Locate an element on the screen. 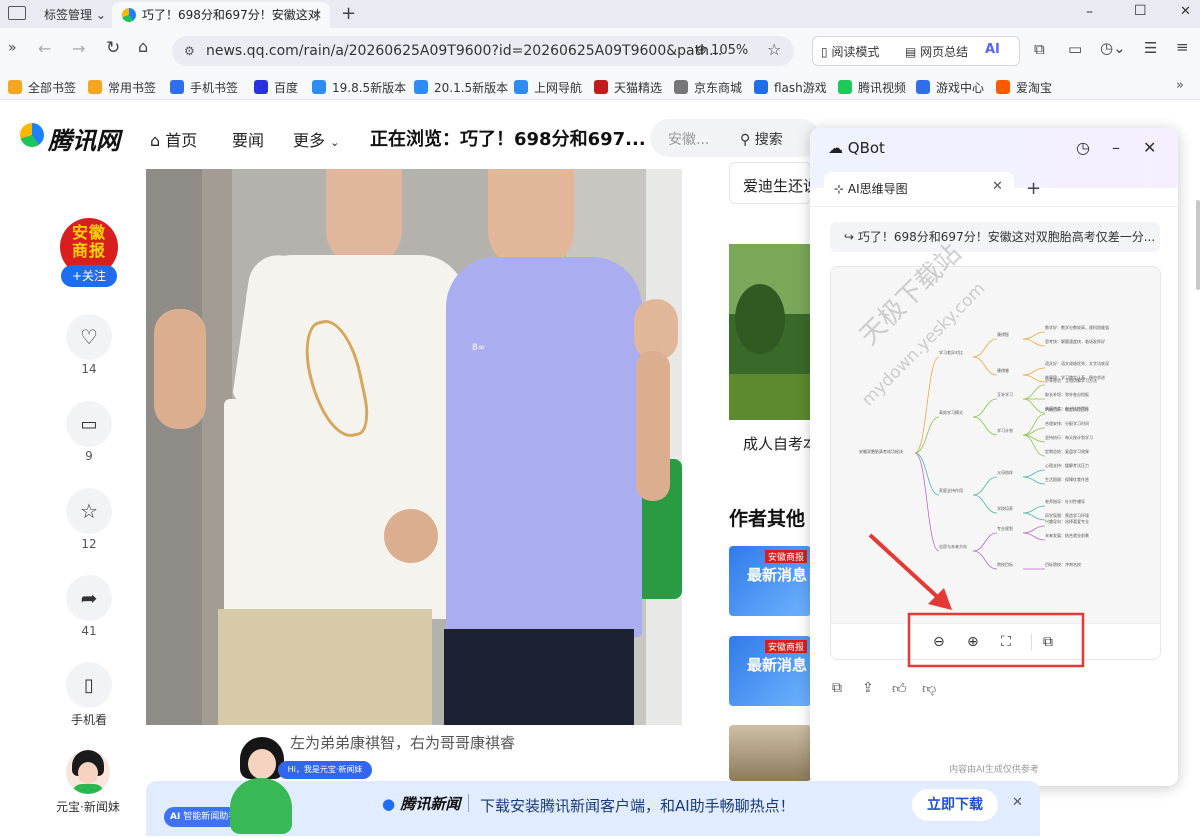 The image size is (1200, 837). bookmark-label: 腾讯视频 is located at coordinates (882, 88).